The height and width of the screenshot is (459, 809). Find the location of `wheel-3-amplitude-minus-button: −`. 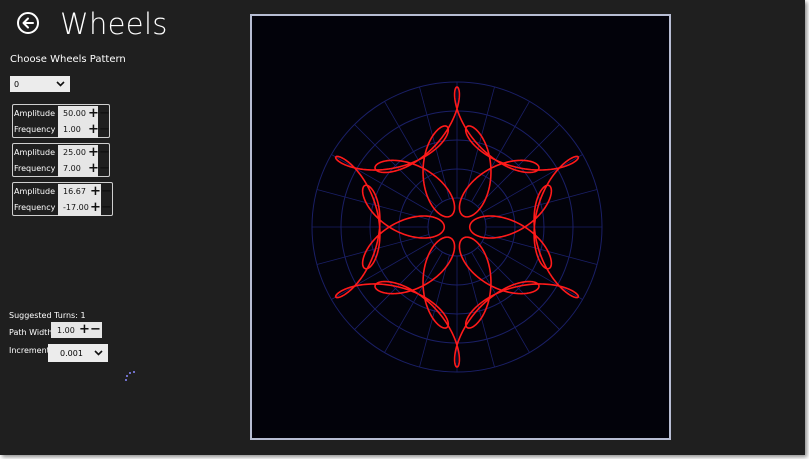

wheel-3-amplitude-minus-button: − is located at coordinates (106, 192).